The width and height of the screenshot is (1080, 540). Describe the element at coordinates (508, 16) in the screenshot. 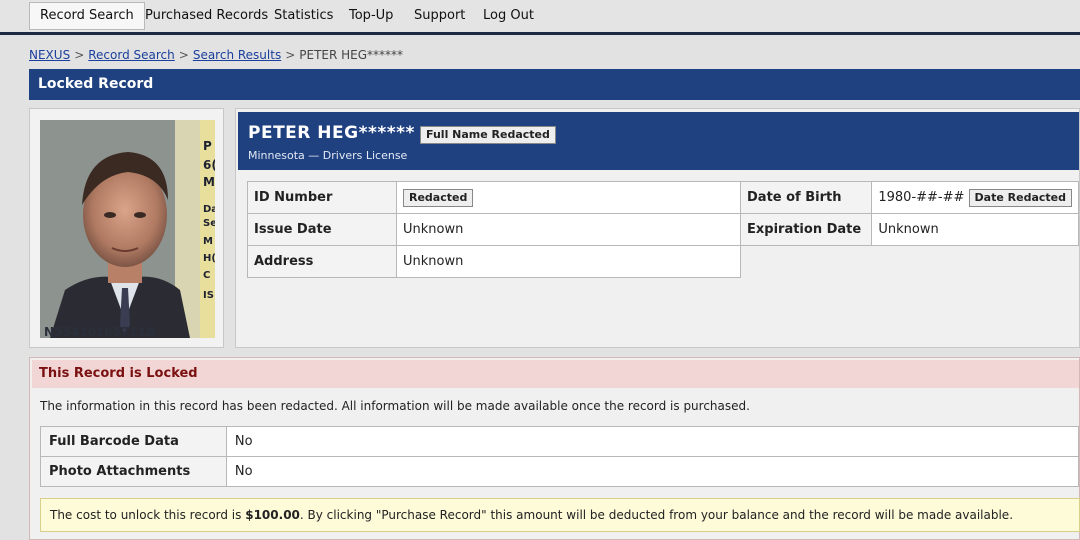

I see `nav-log-out: Log Out` at that location.